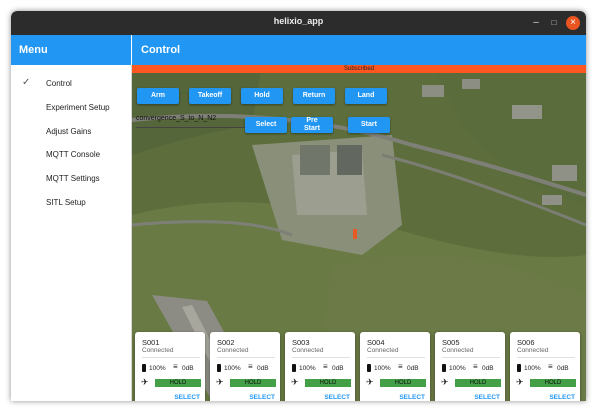 Image resolution: width=597 pixels, height=412 pixels. I want to click on sidebar-item-label: Adjust Gains, so click(69, 131).